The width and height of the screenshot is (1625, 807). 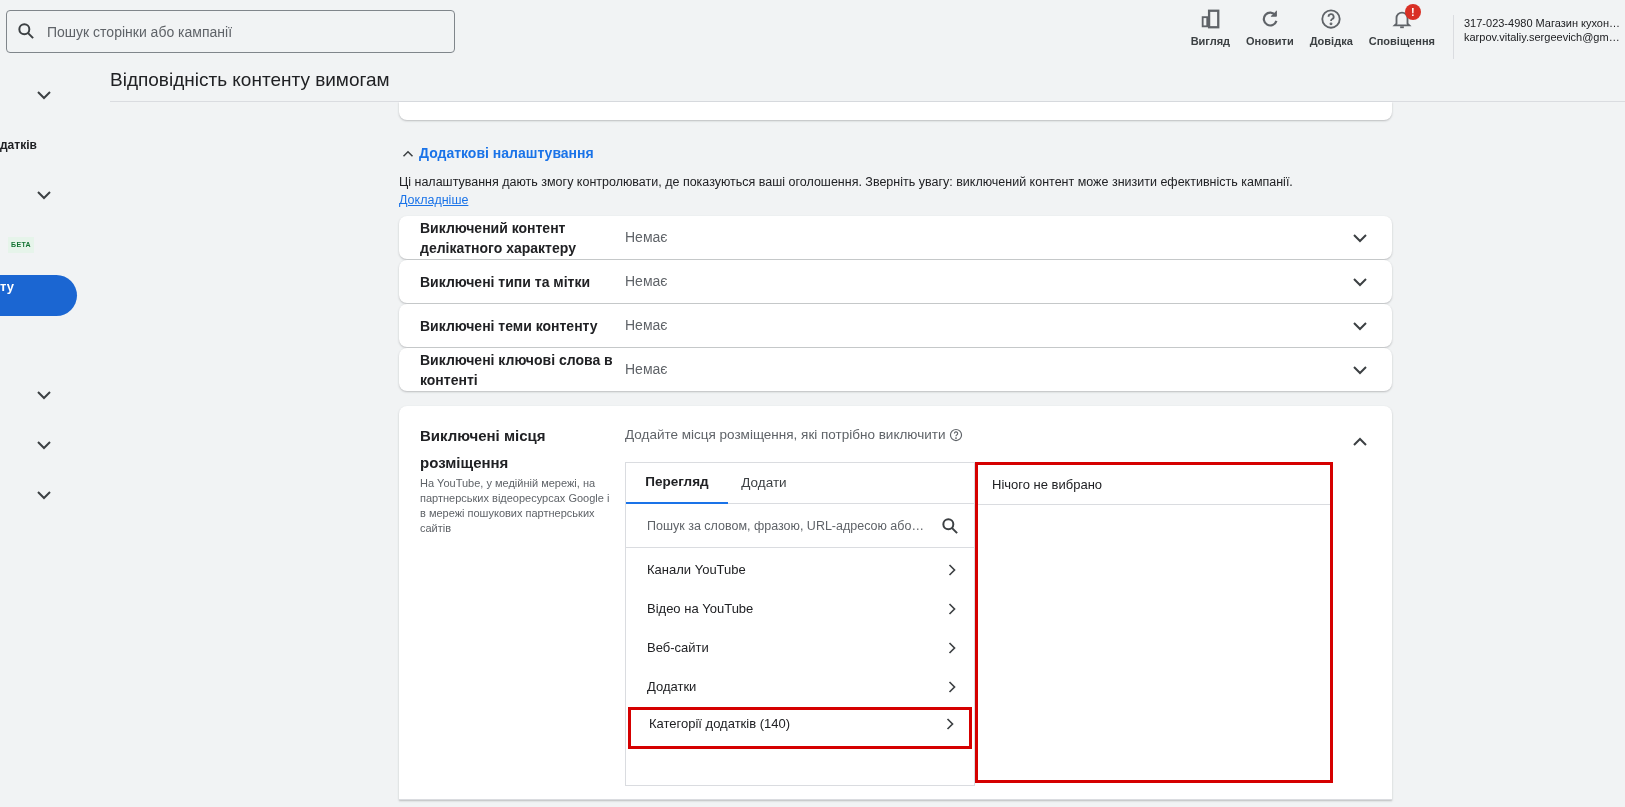 What do you see at coordinates (800, 608) in the screenshot?
I see `category-item: Відео на YouTube` at bounding box center [800, 608].